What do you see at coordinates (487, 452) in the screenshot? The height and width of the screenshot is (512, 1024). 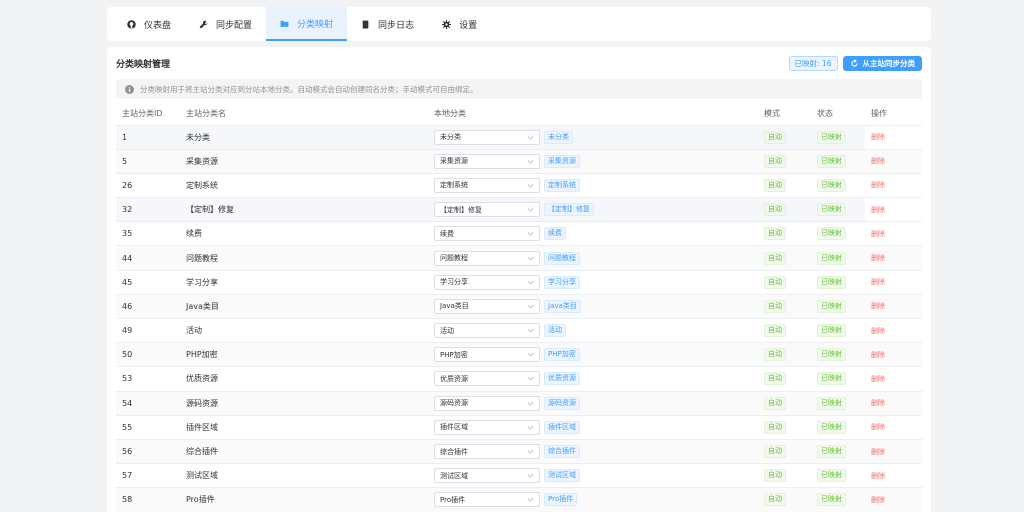 I see `local-category-select: 综合插件` at bounding box center [487, 452].